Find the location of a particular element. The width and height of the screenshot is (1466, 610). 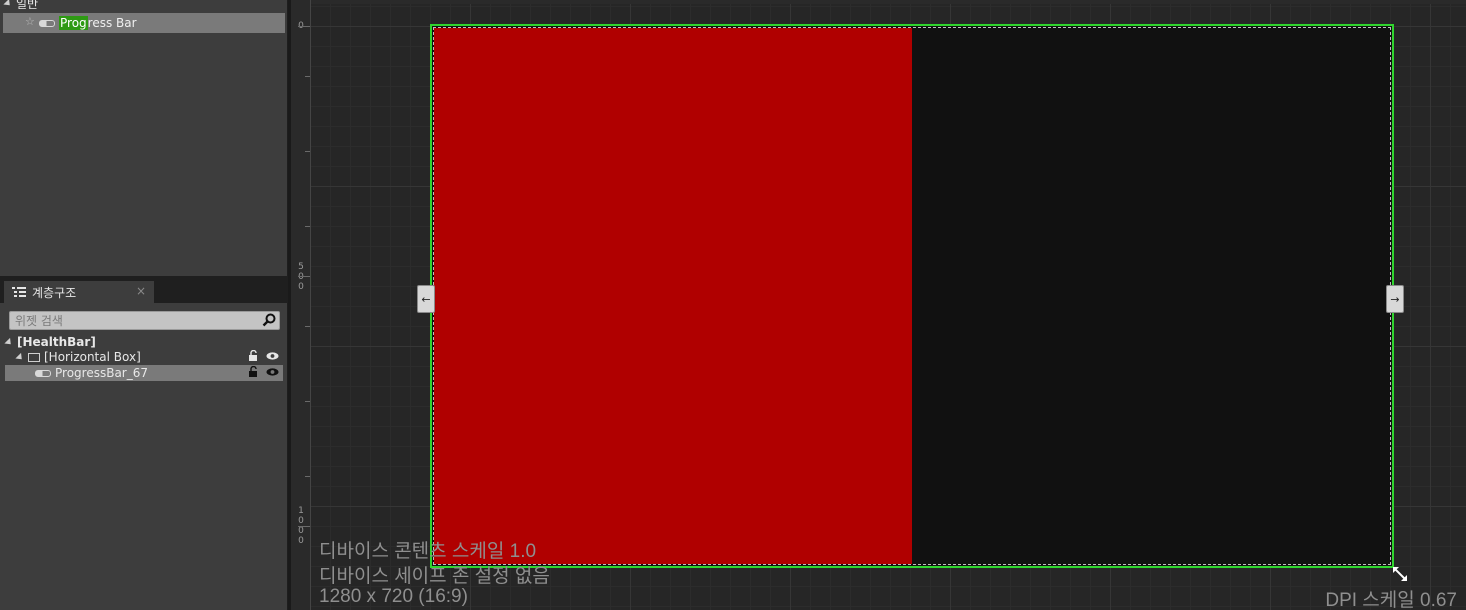

hierarchy-panel: 계층구조 × [HealthBar] [Horizontal Box] is located at coordinates (144, 445).